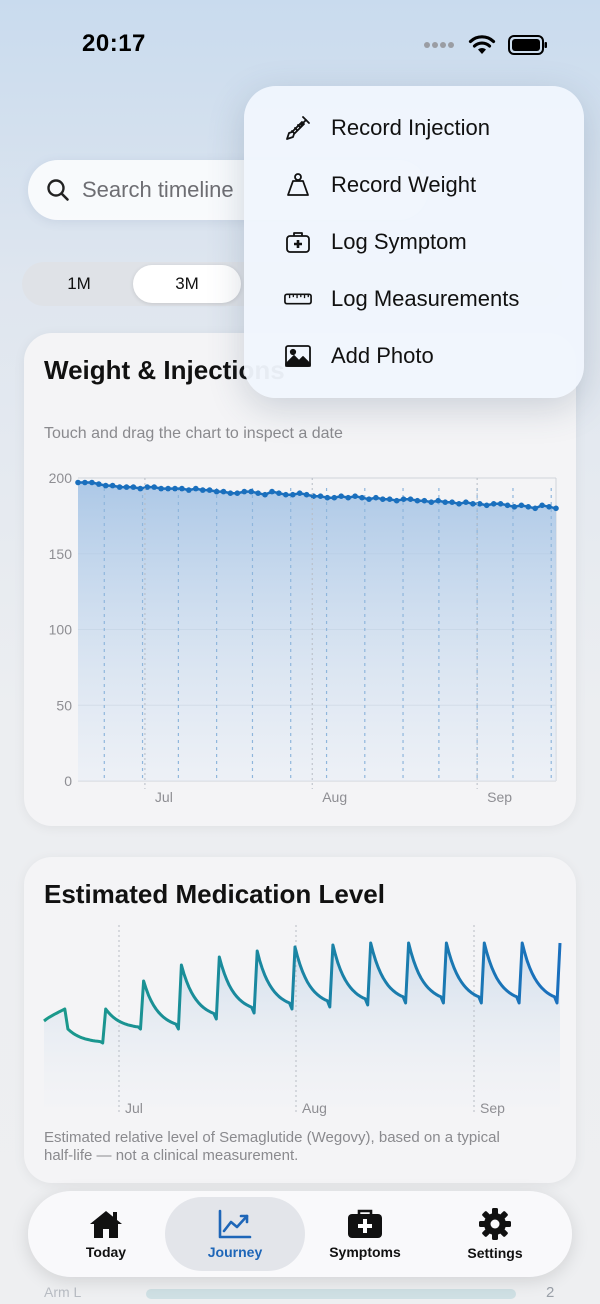 This screenshot has height=1304, width=600. Describe the element at coordinates (399, 241) in the screenshot. I see `menu-item-label: Log Symptom` at that location.